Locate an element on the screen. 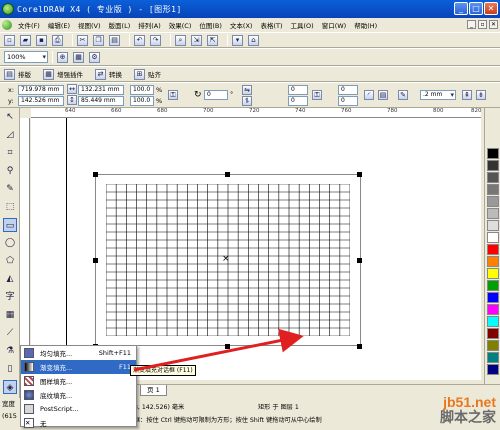  paste-icon: ▤ is located at coordinates (114, 40).